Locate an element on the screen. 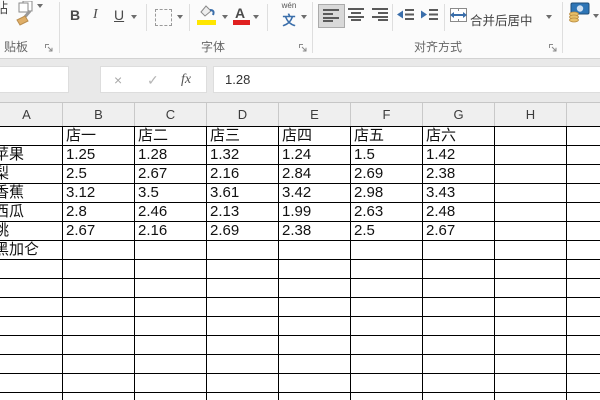 The height and width of the screenshot is (400, 600). underline-button: U is located at coordinates (119, 15).